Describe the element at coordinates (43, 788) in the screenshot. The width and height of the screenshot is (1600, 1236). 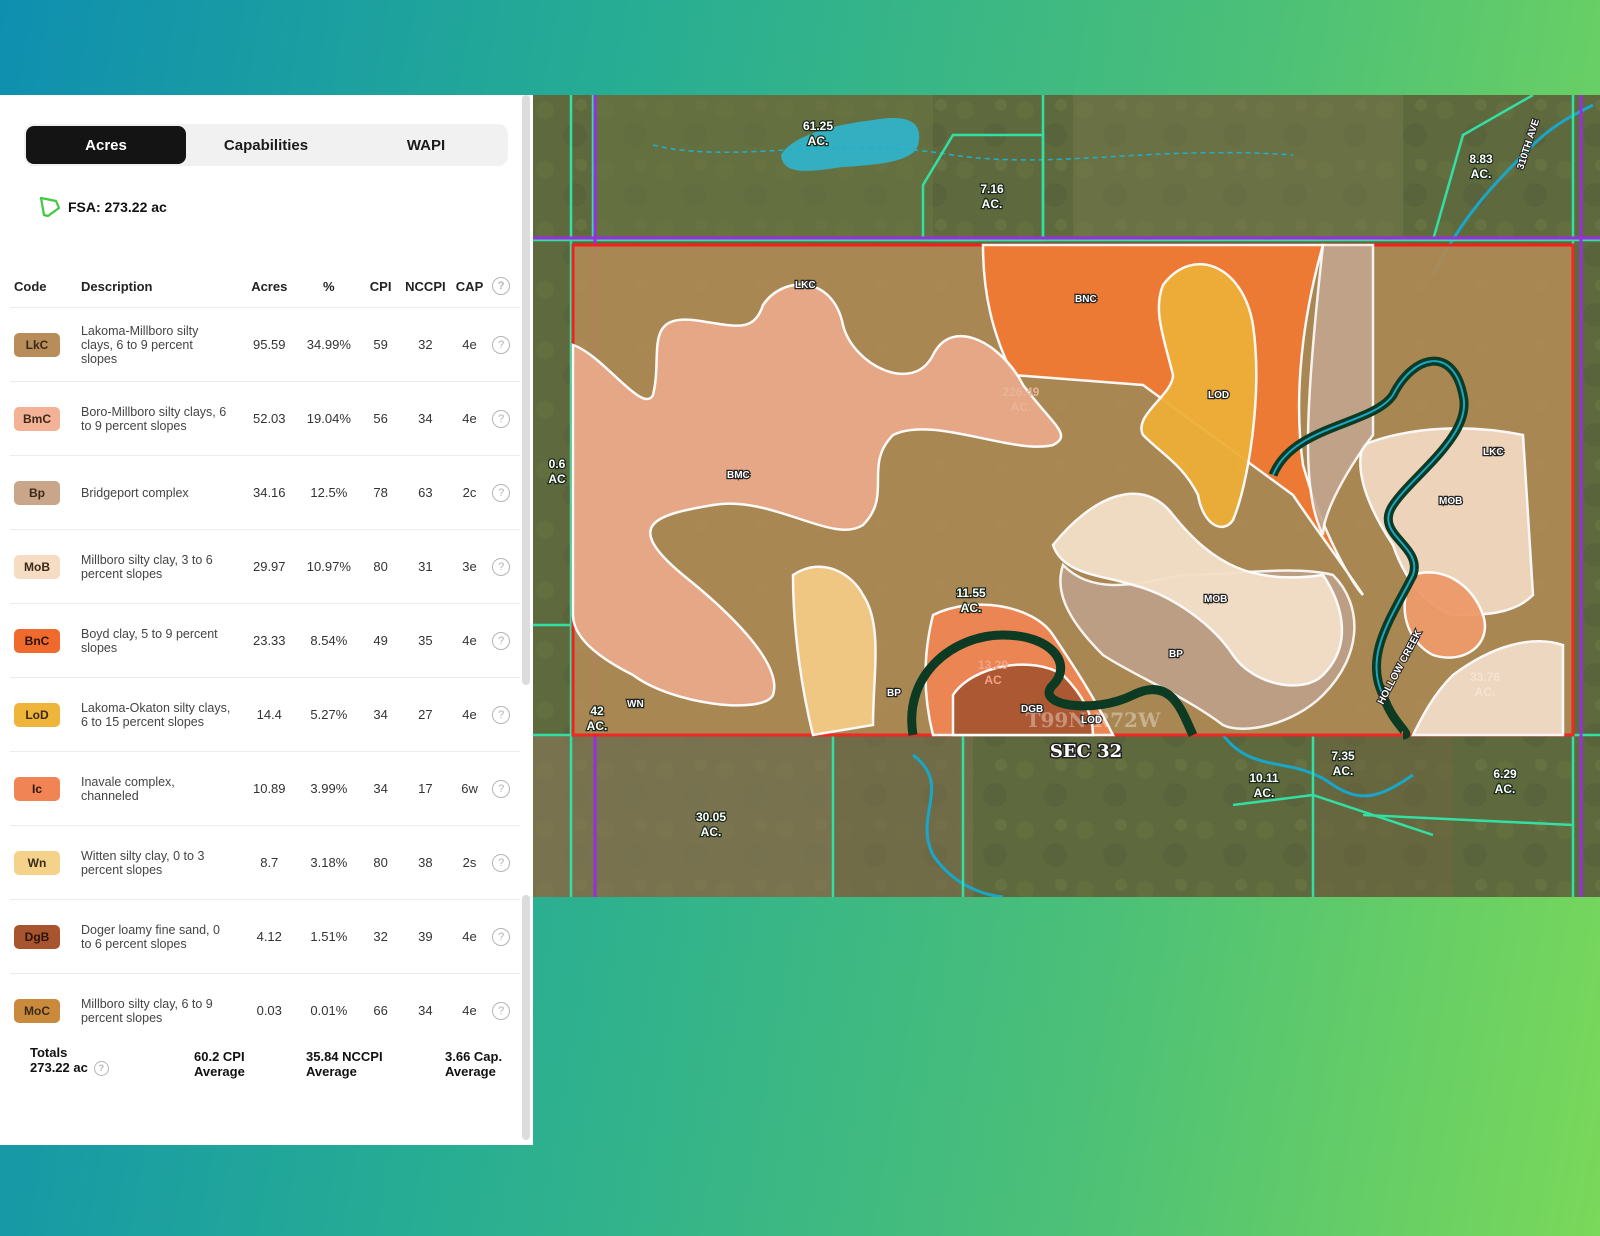
I see `soil-code-cell: Ic` at that location.